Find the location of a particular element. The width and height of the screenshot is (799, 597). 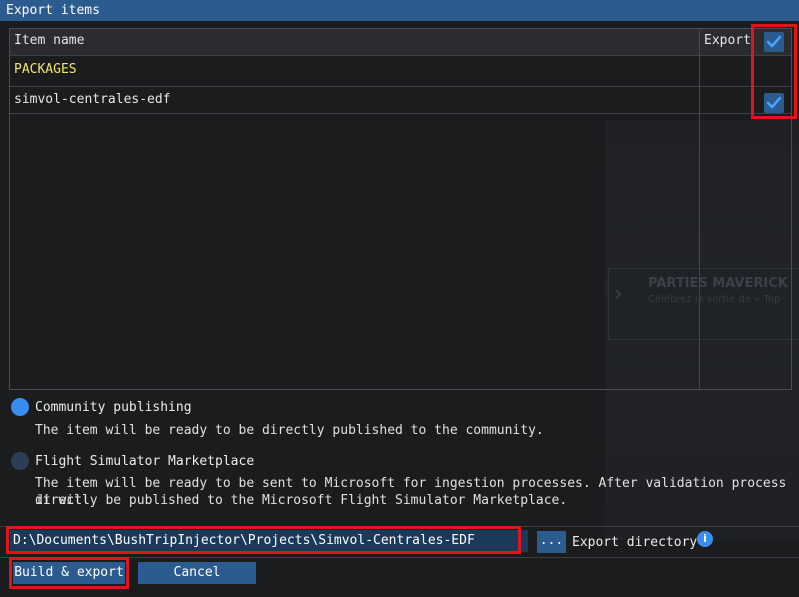

build-export-highlight is located at coordinates (69, 573).